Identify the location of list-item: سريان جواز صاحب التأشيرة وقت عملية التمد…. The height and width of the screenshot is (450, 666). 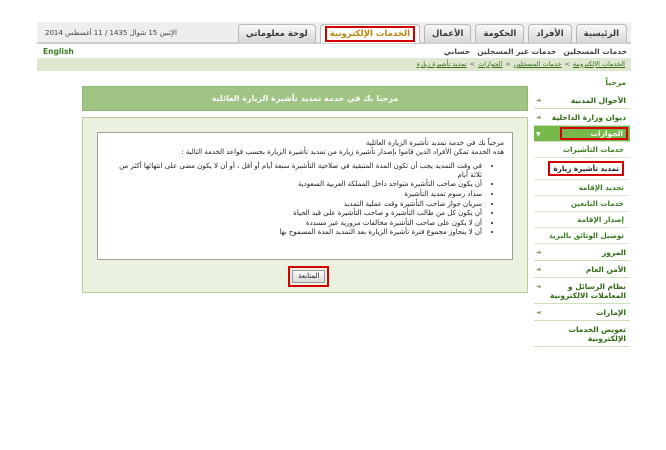
(294, 204).